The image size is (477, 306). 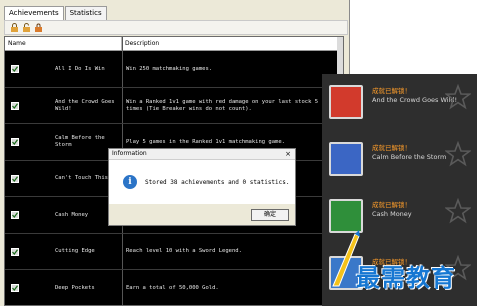 I want to click on achievement-description: Earn a total of 50,000 Gold., so click(x=172, y=287).